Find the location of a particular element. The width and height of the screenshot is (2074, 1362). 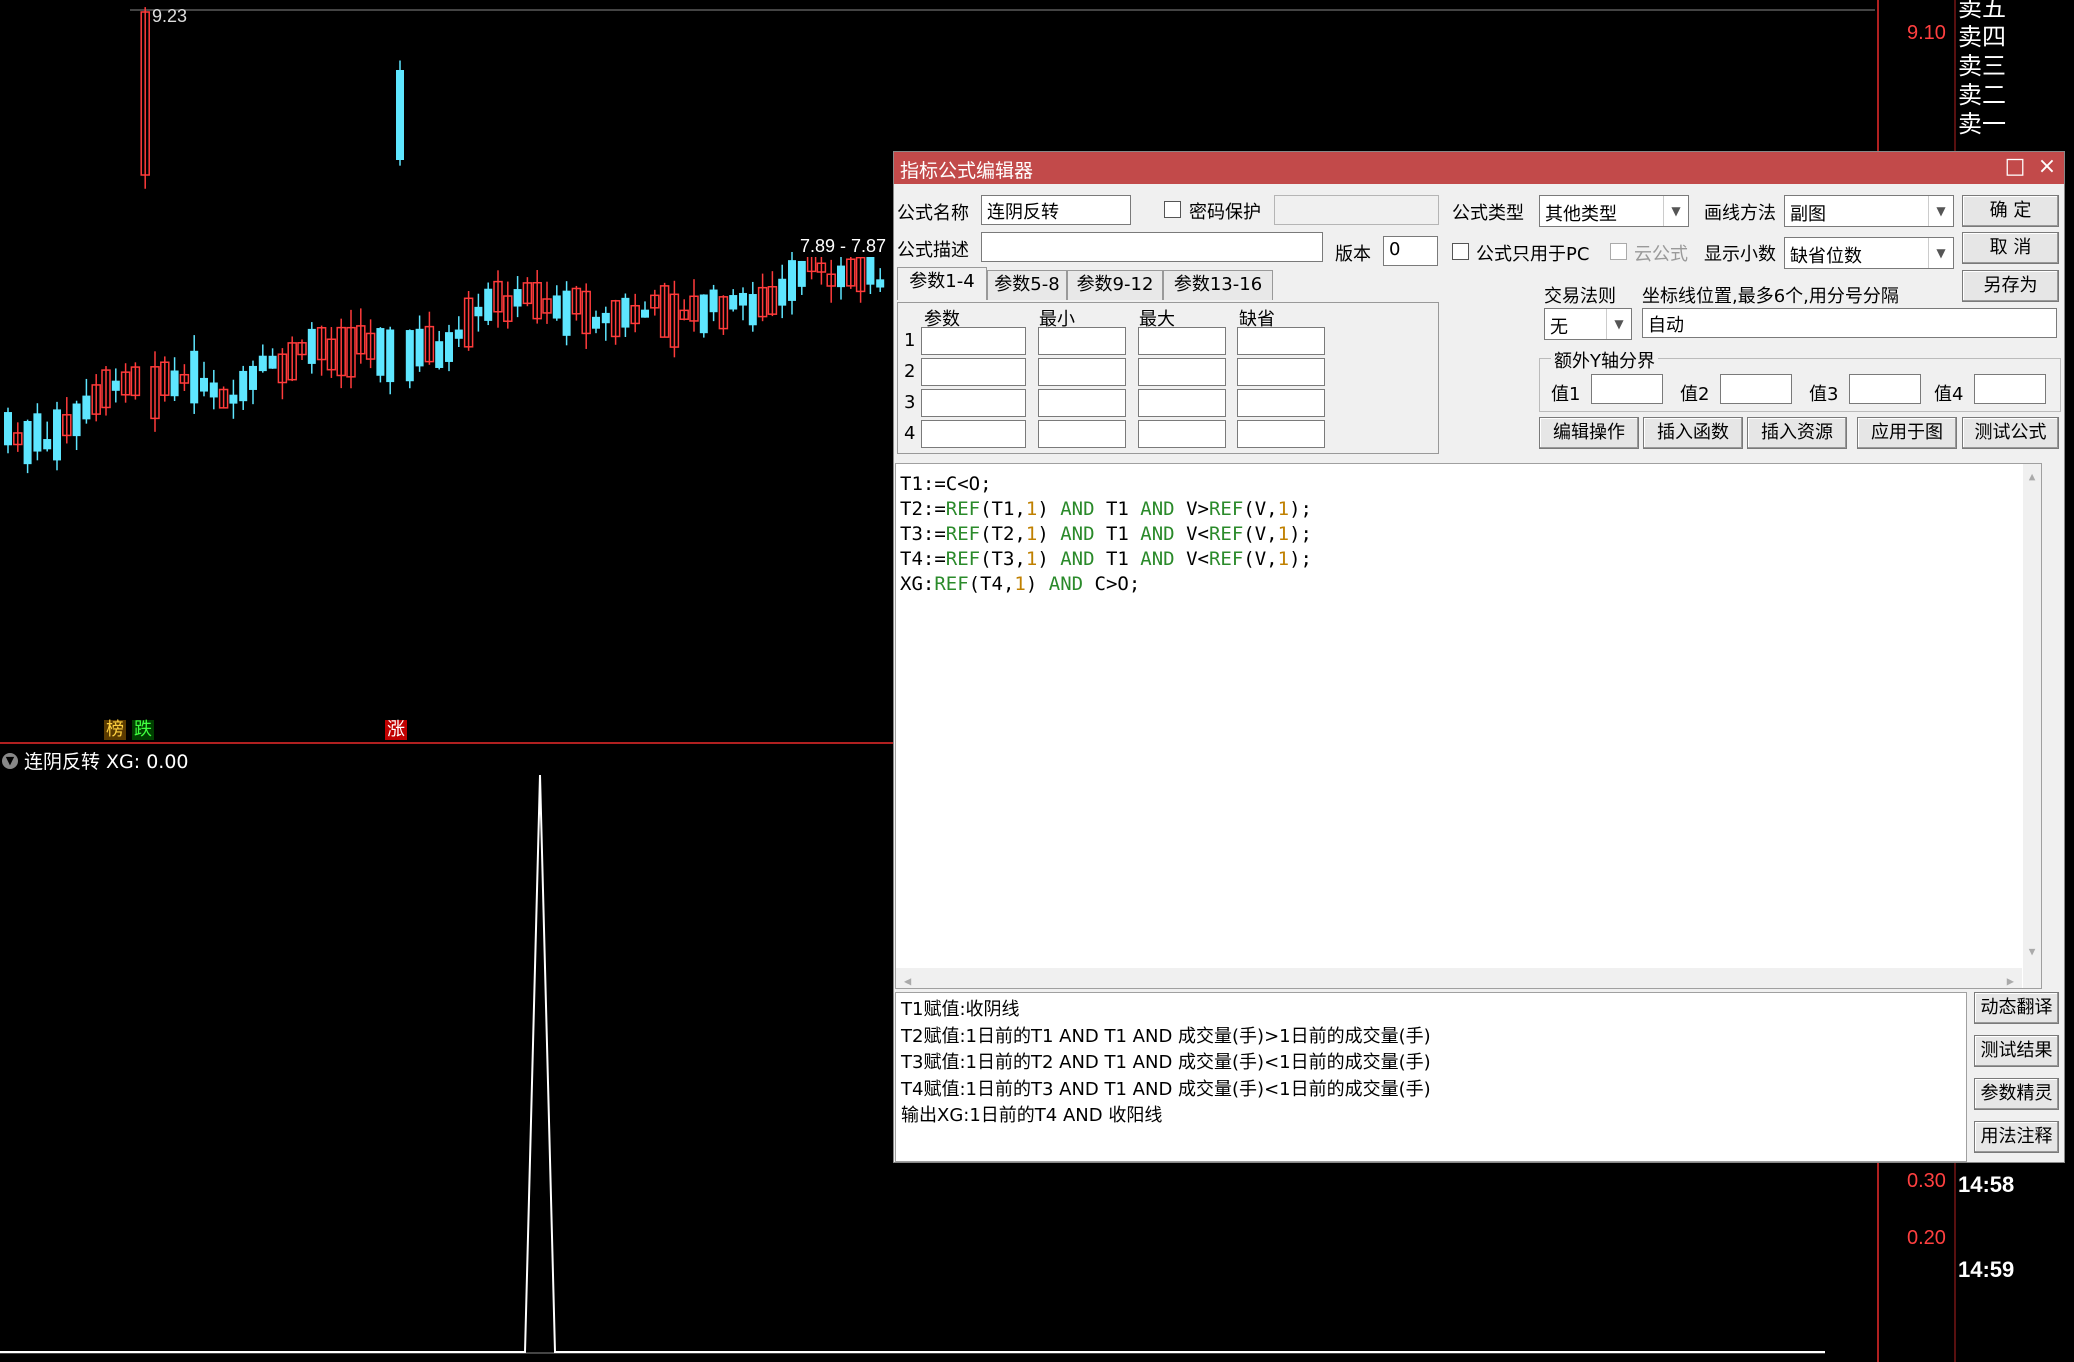

param-row-number: 1 is located at coordinates (910, 340).